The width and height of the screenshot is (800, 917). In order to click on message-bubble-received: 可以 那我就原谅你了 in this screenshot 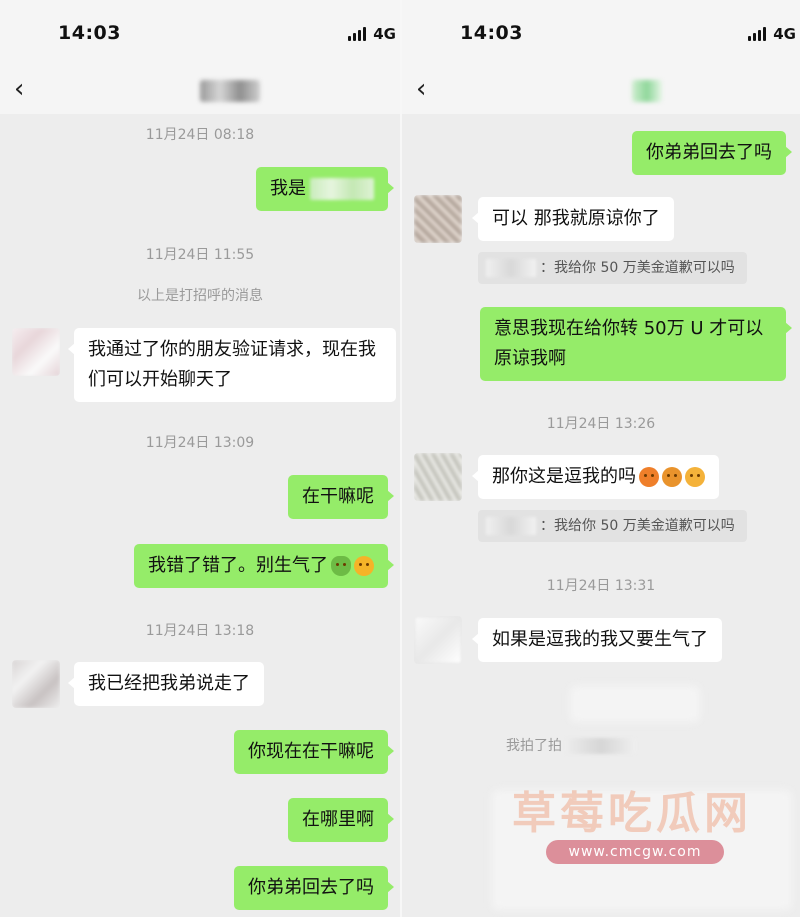, I will do `click(573, 219)`.